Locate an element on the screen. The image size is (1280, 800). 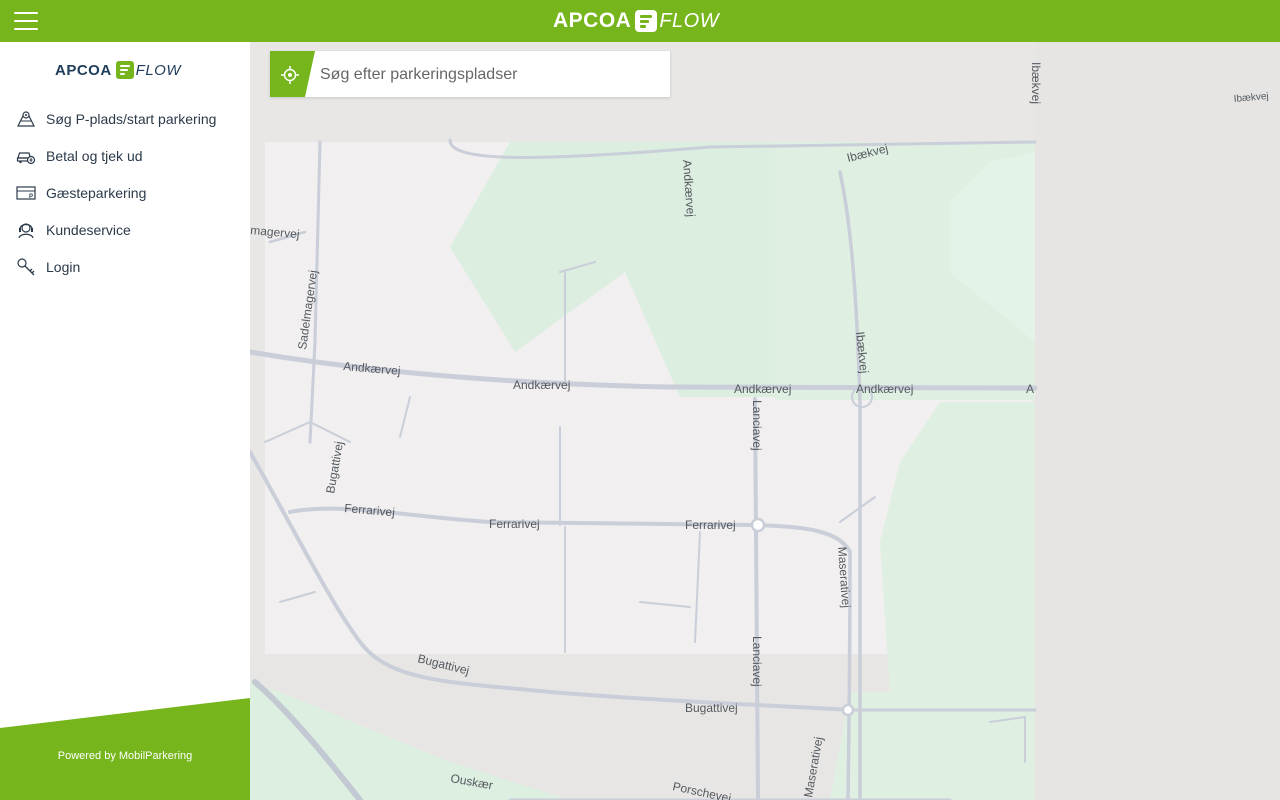
sidebar-item-label: Gæsteparkering is located at coordinates (96, 192).